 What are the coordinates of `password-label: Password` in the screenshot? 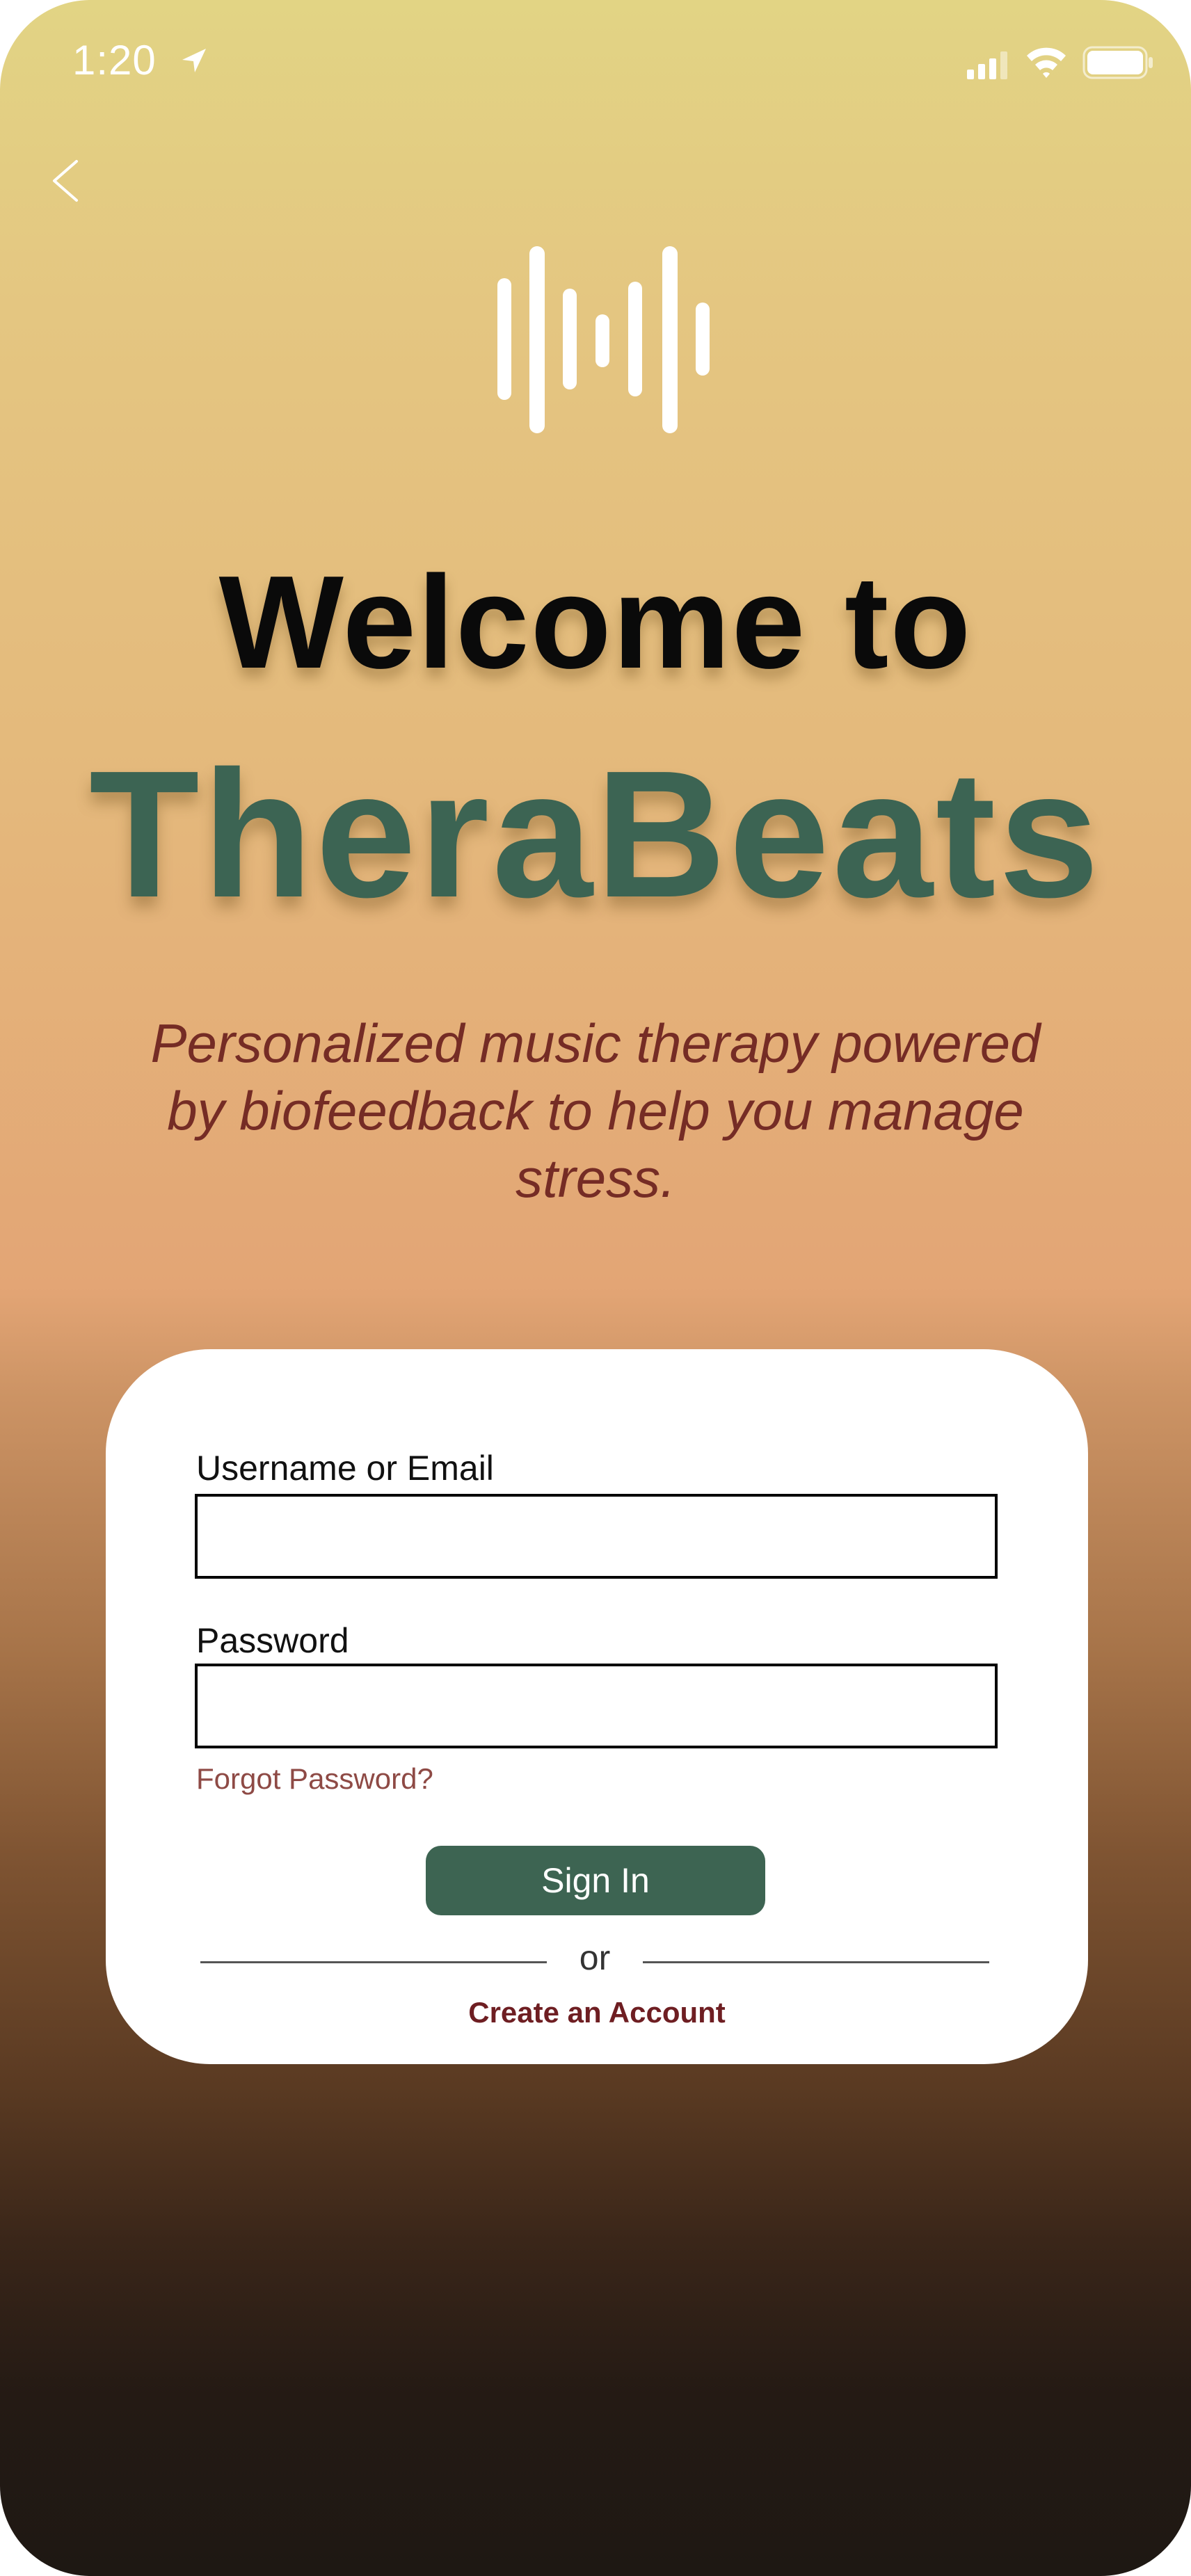 It's located at (272, 1640).